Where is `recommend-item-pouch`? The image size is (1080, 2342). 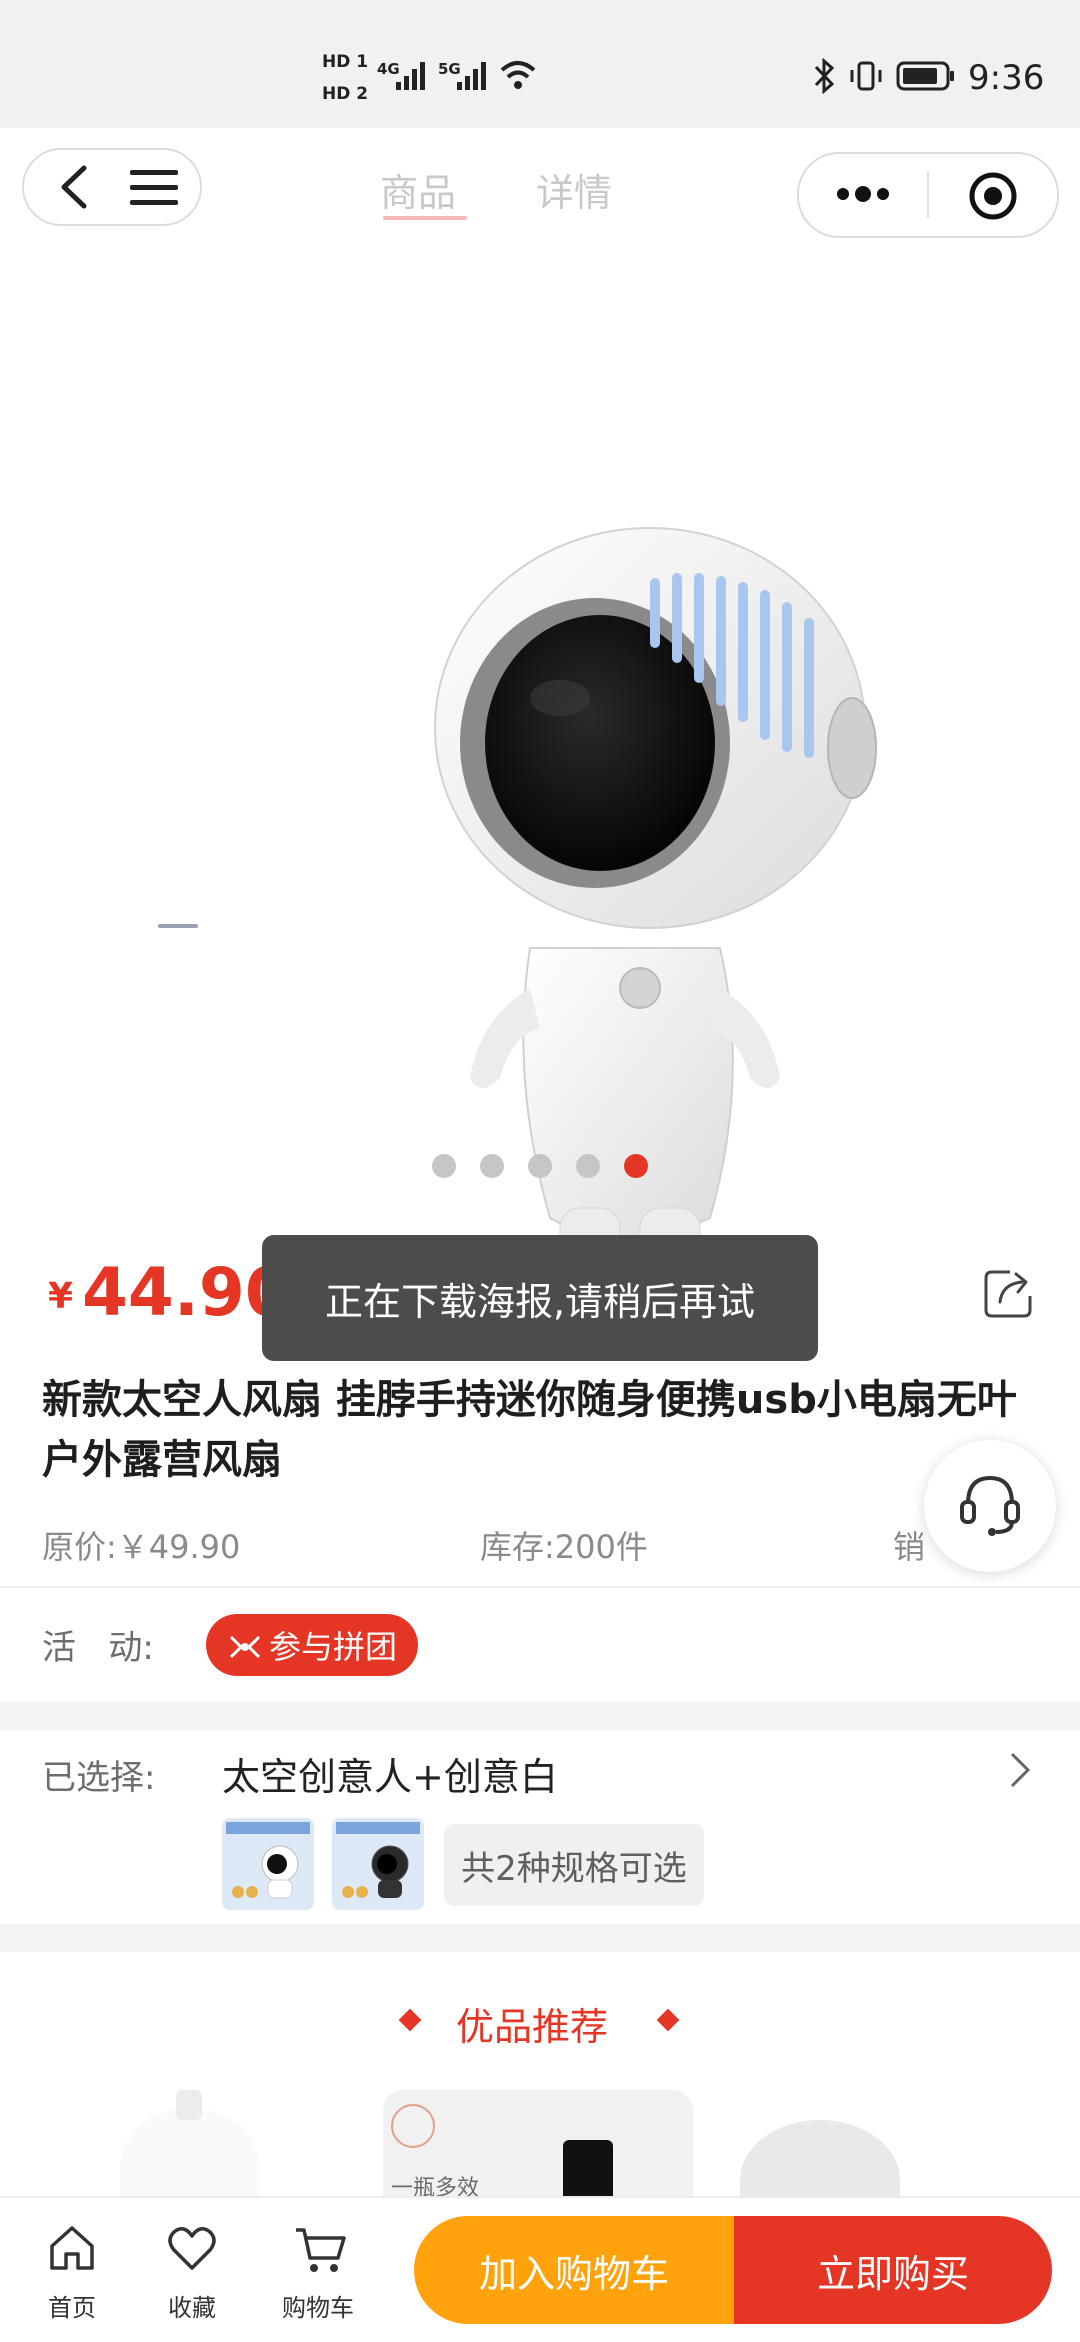
recommend-item-pouch is located at coordinates (820, 2158).